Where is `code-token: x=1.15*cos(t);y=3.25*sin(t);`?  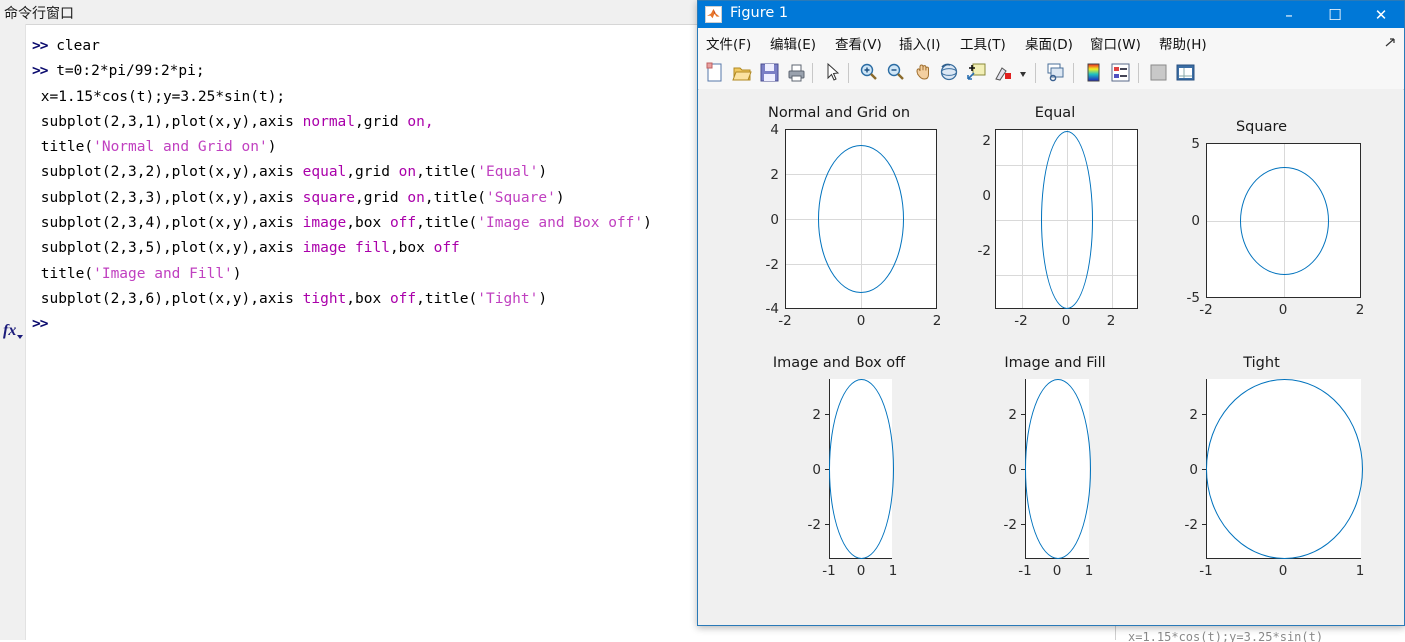
code-token: x=1.15*cos(t);y=3.25*sin(t); is located at coordinates (159, 96).